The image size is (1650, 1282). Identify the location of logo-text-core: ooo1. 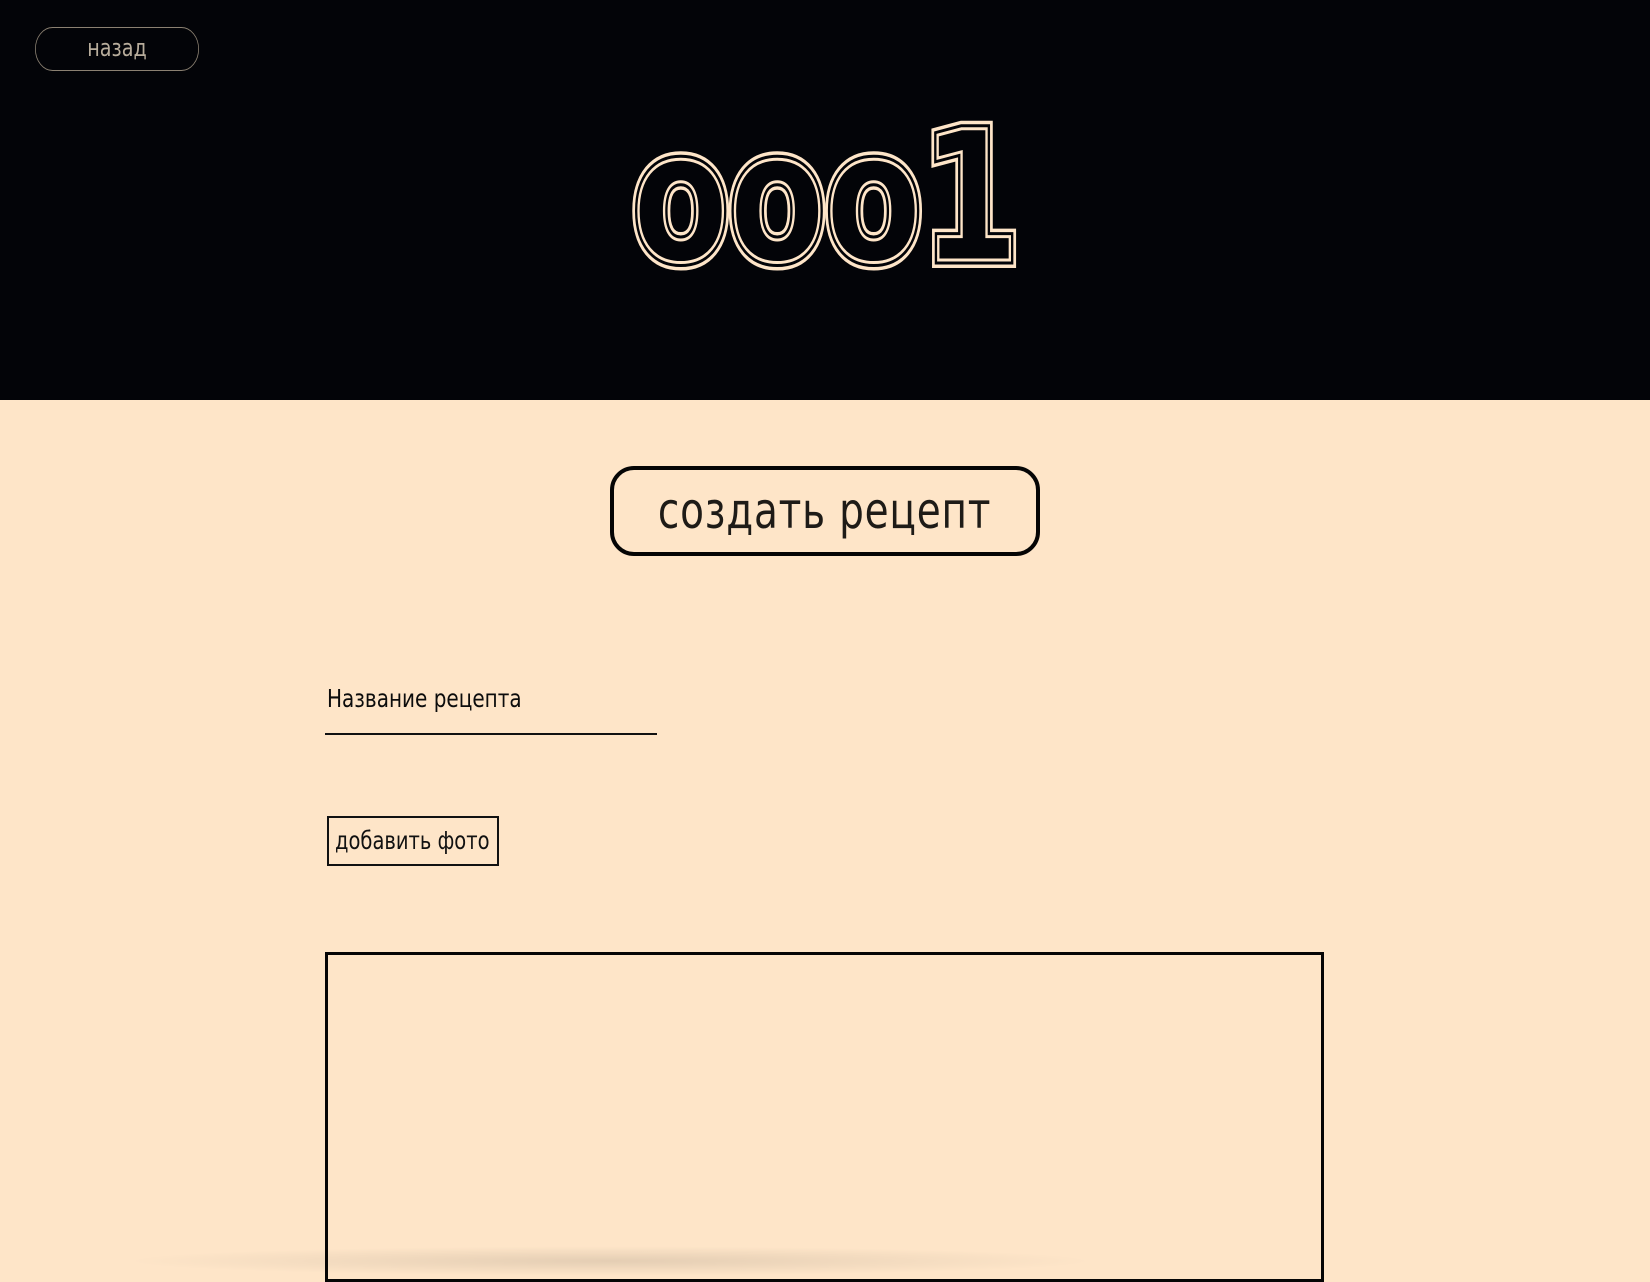
(825, 195).